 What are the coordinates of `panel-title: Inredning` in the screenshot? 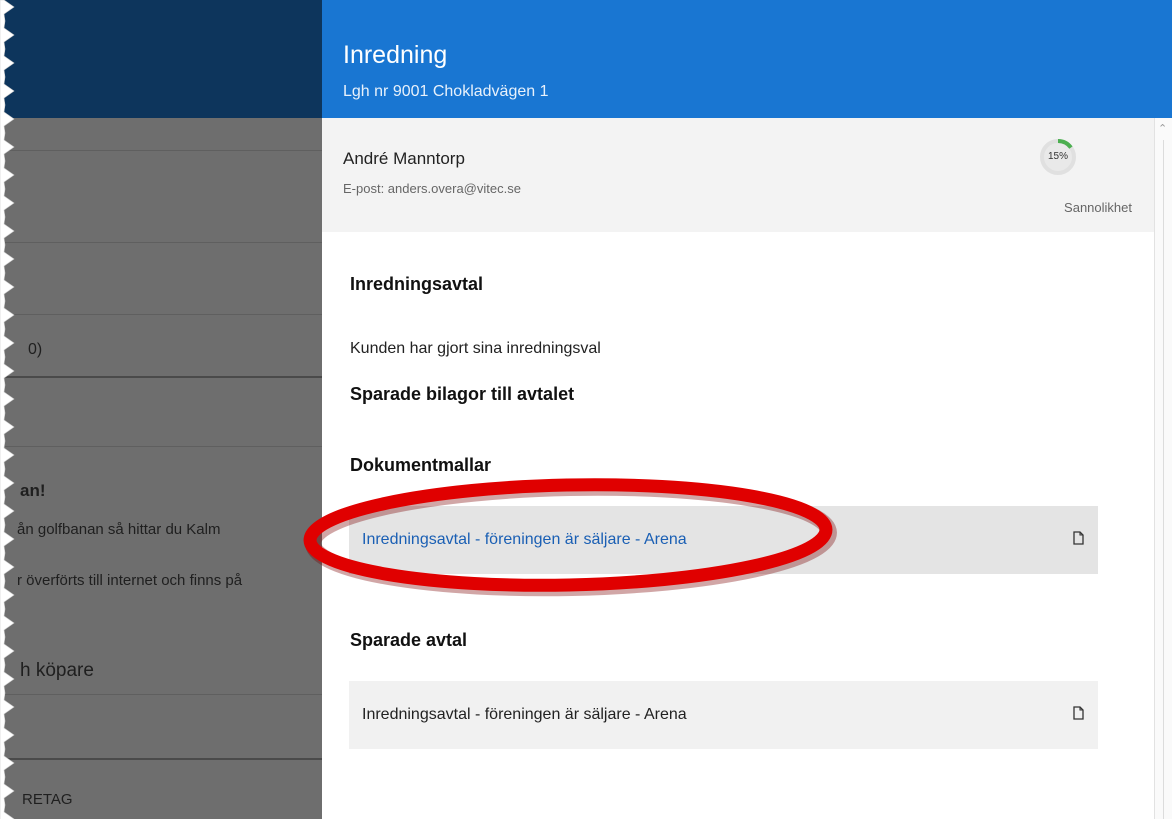 It's located at (395, 55).